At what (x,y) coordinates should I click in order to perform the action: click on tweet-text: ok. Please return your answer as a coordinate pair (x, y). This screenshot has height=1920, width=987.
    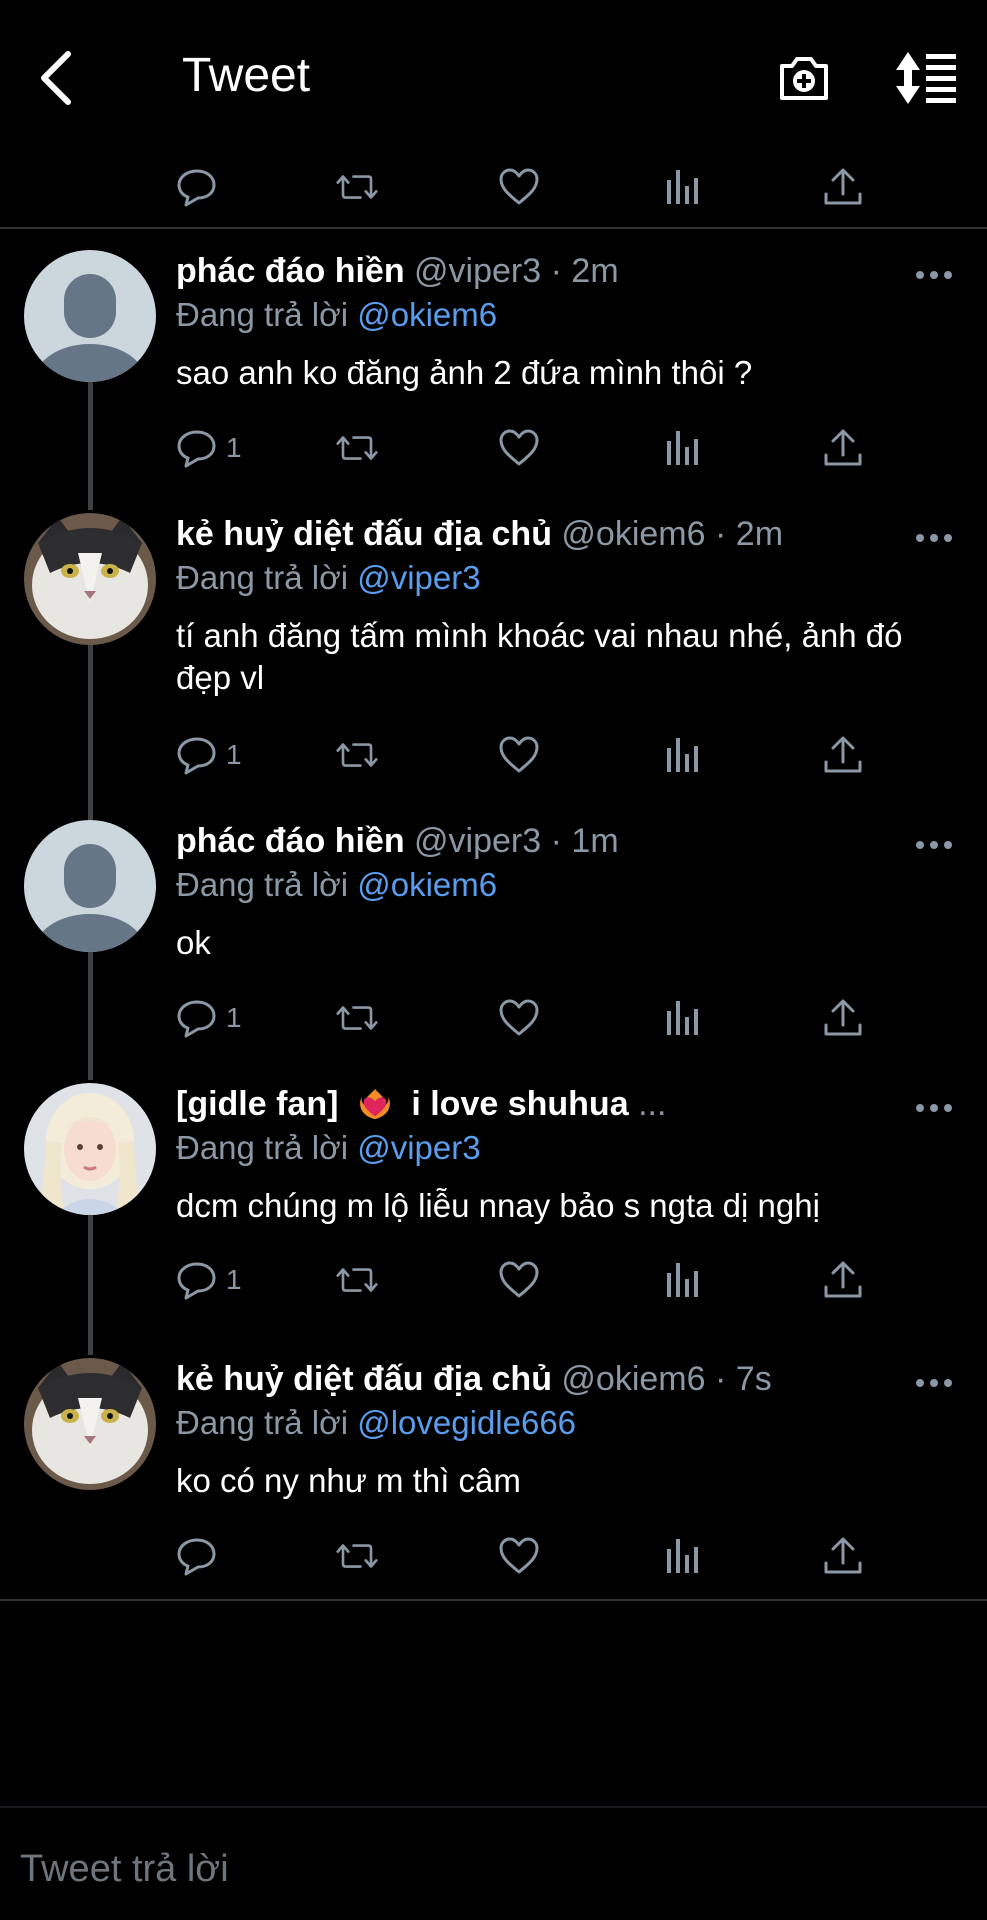
    Looking at the image, I should click on (193, 942).